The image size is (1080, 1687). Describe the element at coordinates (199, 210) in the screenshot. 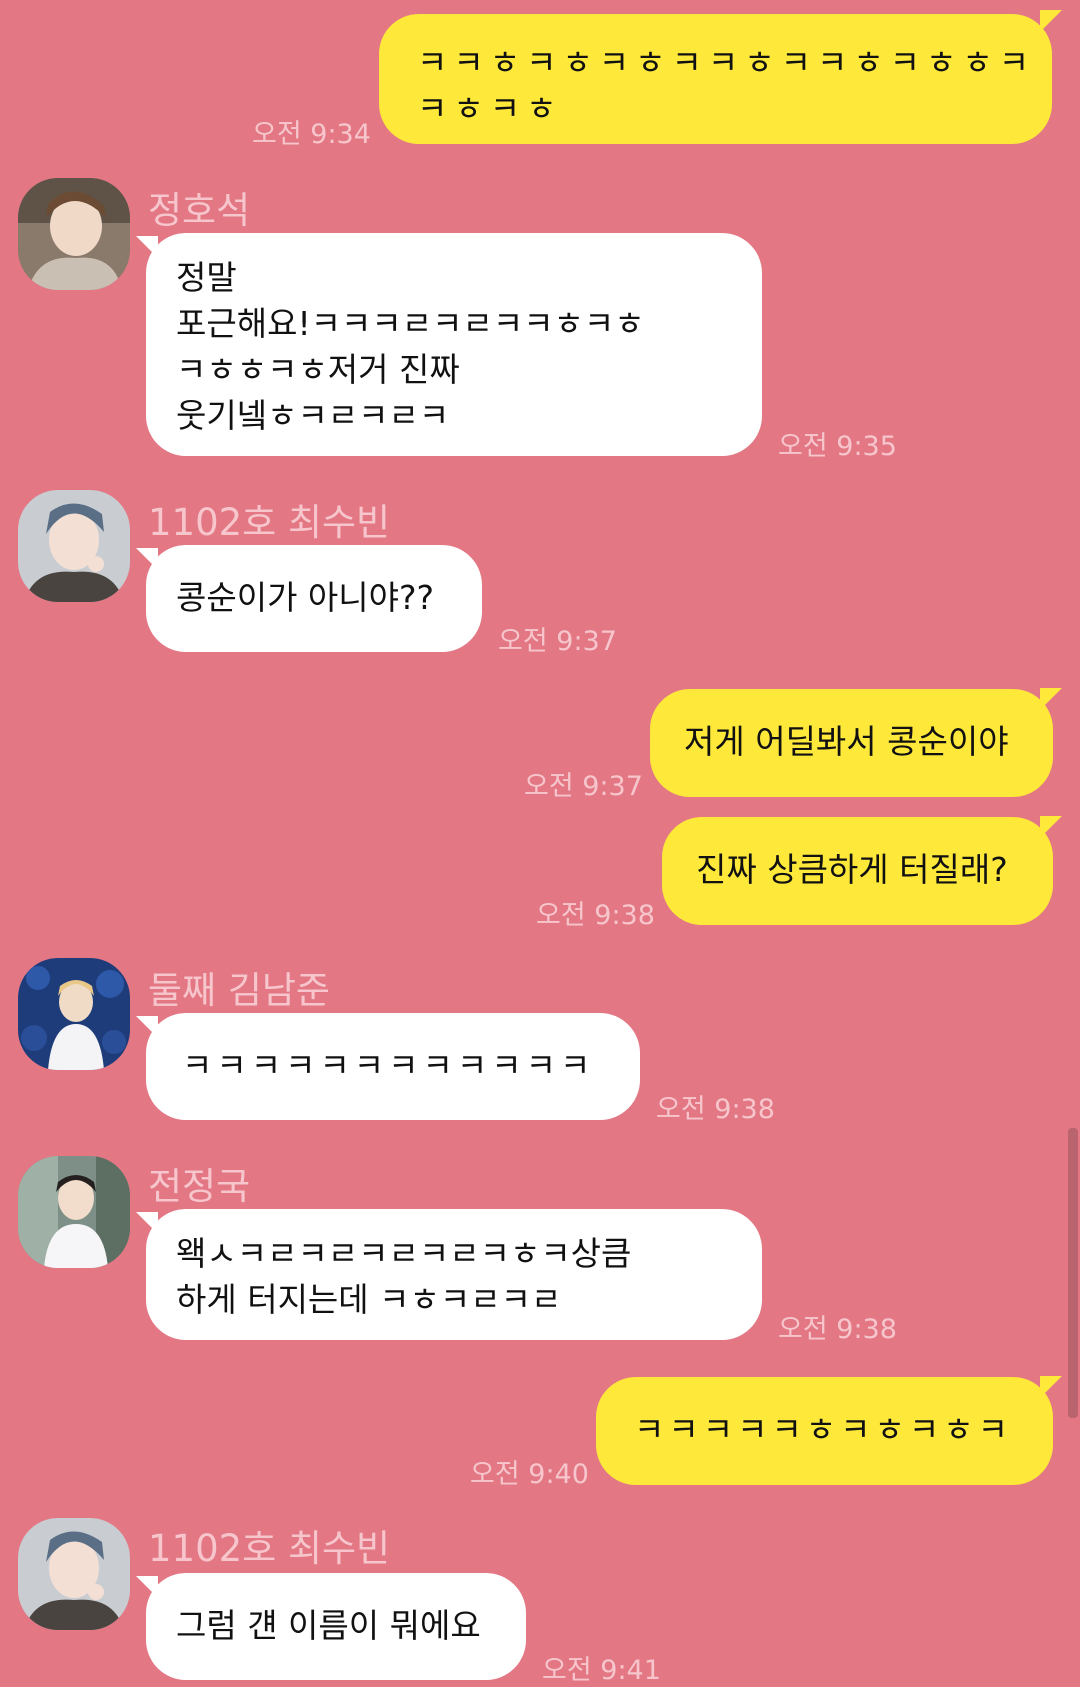

I see `sender-name: 정호석` at that location.